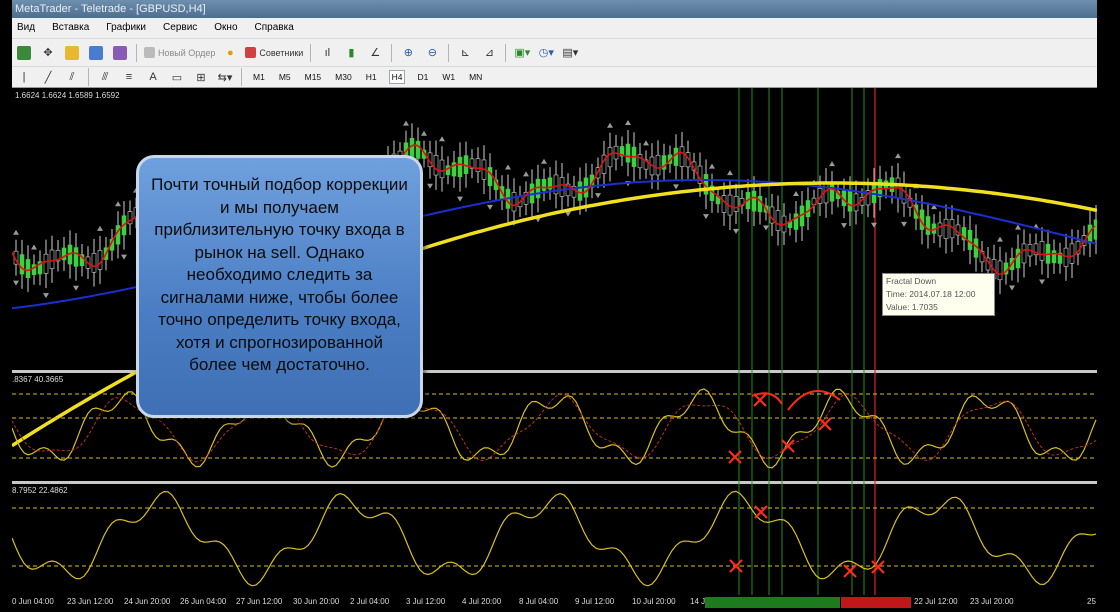  I want to click on zoom-out-icon: ⊖, so click(432, 53).